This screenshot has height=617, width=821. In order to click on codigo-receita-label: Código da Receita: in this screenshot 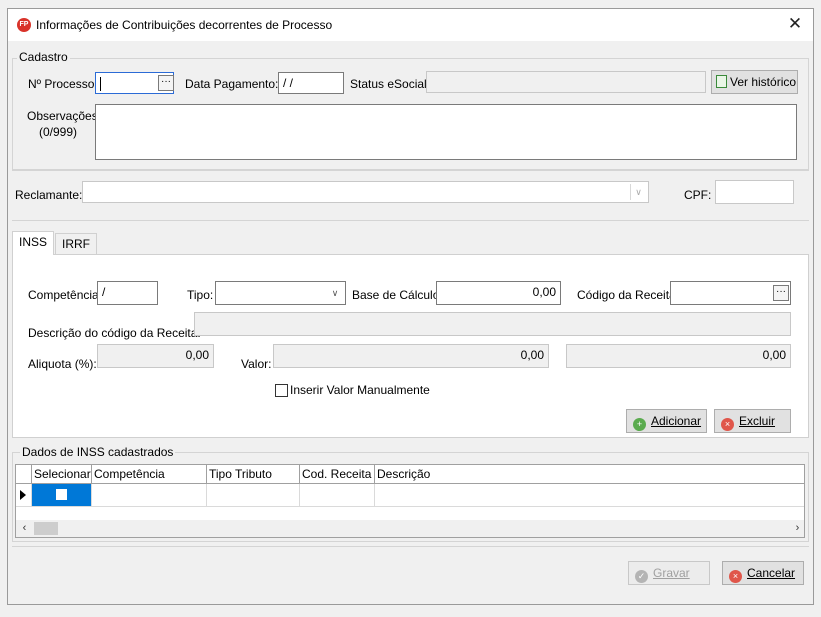, I will do `click(628, 295)`.